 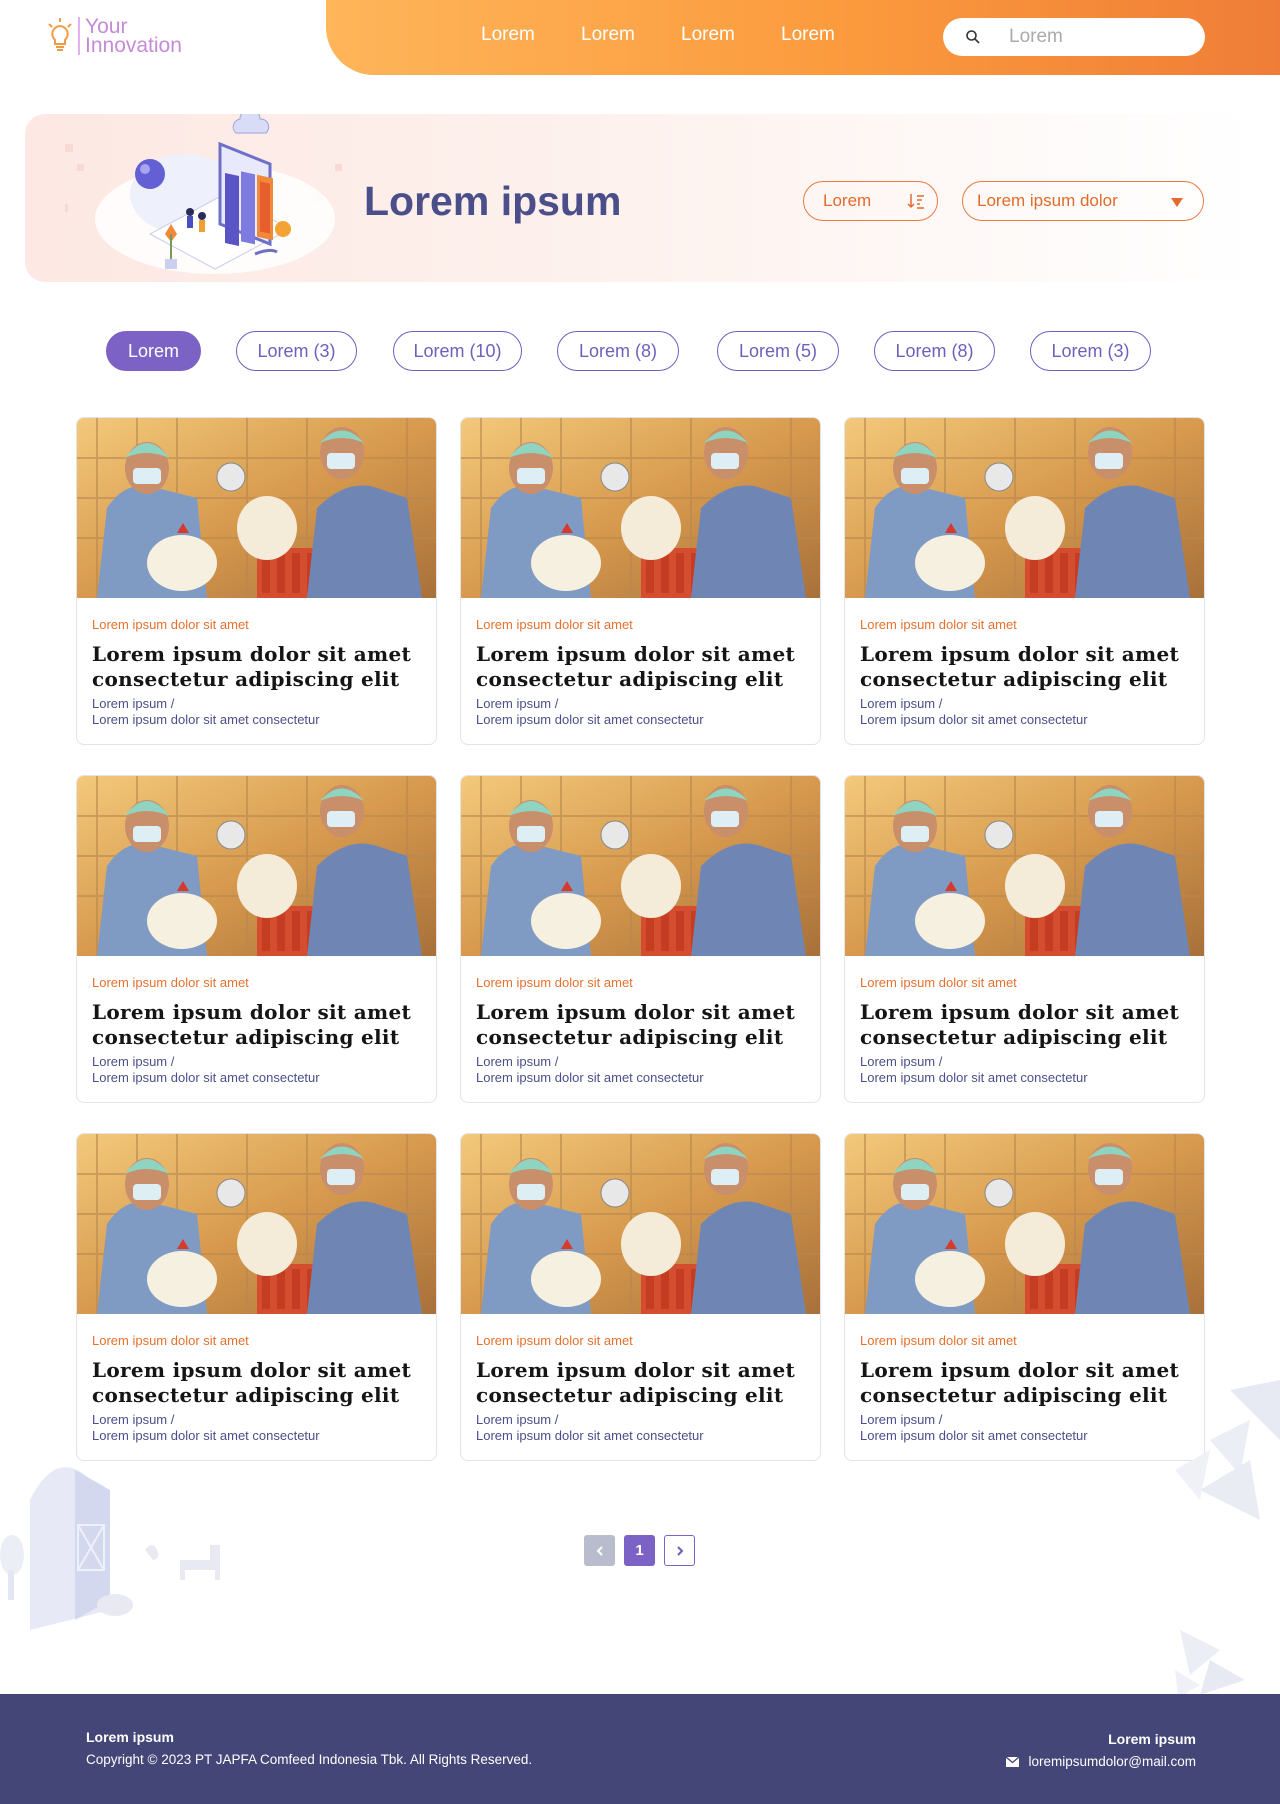 I want to click on nav-item-1: Lorem, so click(x=531, y=35).